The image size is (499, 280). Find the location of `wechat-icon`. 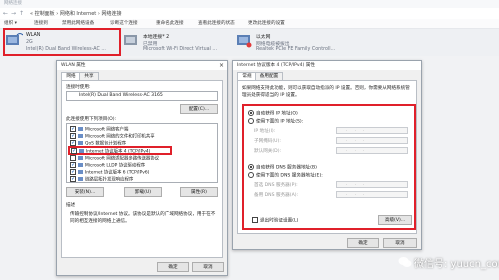

wechat-icon is located at coordinates (405, 262).